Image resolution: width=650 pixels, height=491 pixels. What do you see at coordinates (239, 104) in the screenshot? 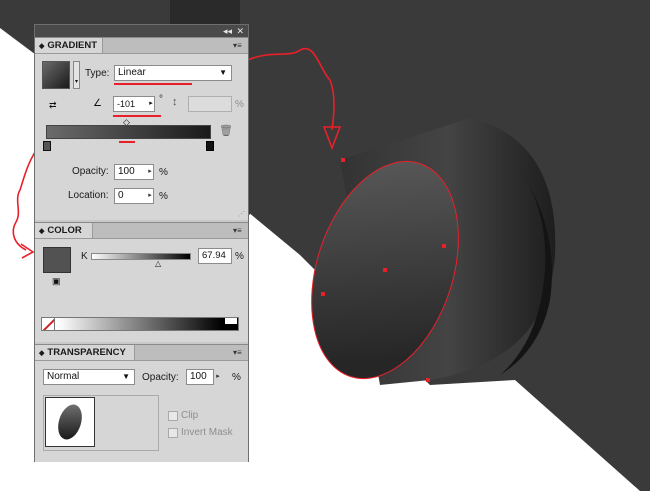
I see `aspect-unit: %` at bounding box center [239, 104].